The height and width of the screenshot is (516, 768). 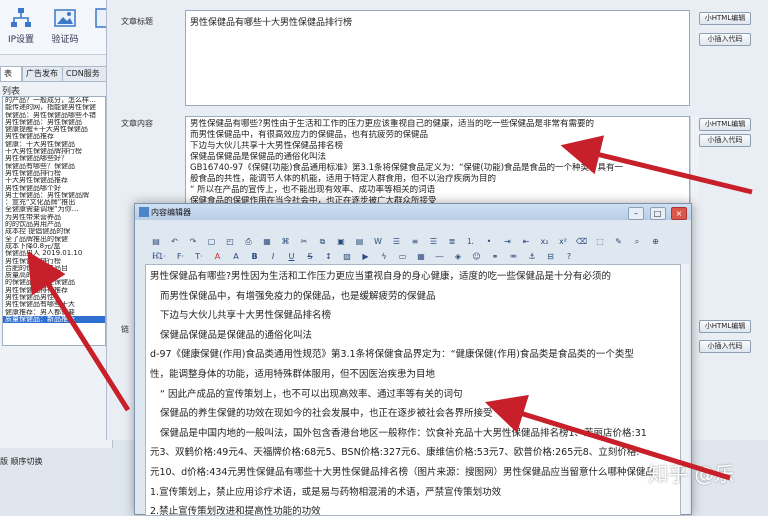 What do you see at coordinates (434, 241) in the screenshot?
I see `align-right-icon: ☰` at bounding box center [434, 241].